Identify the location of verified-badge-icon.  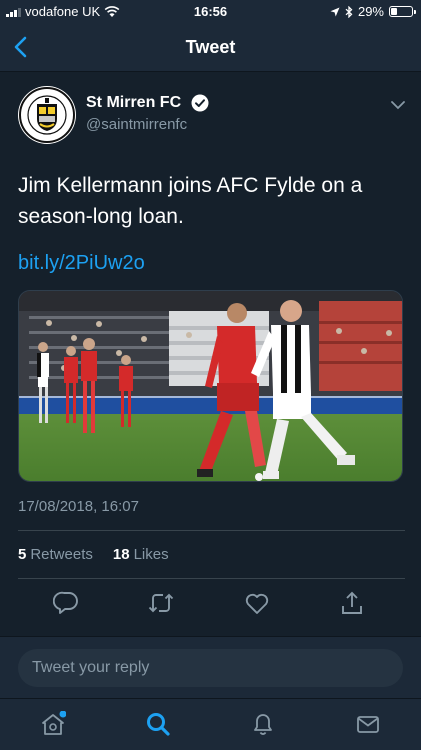
(200, 103).